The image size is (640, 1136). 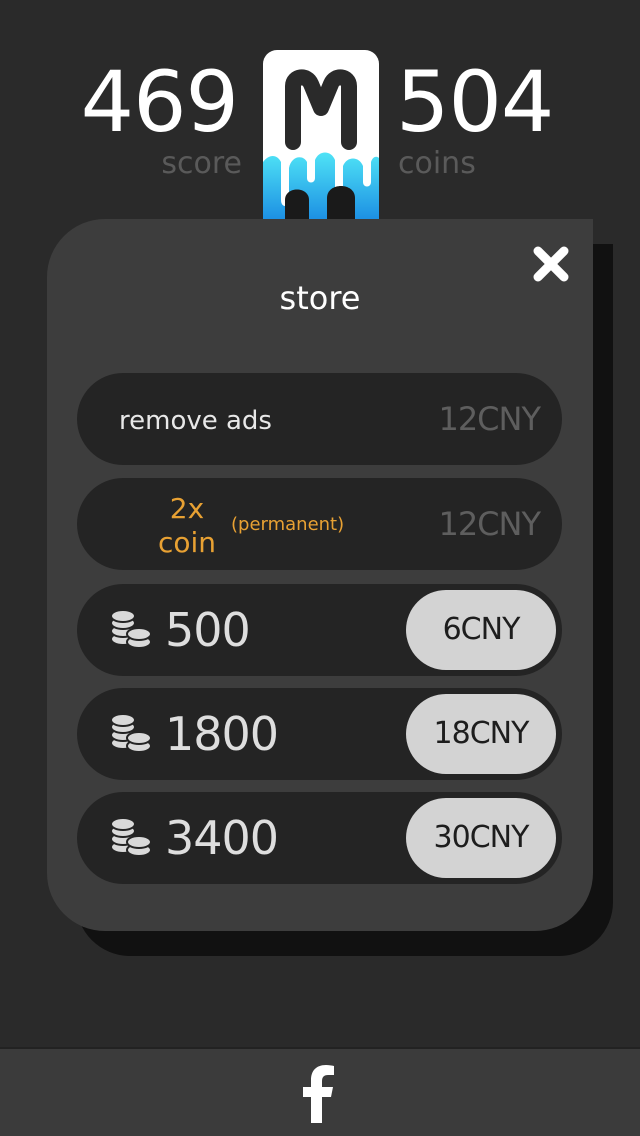 What do you see at coordinates (481, 630) in the screenshot?
I see `buy-500-coins-button: 6CNY` at bounding box center [481, 630].